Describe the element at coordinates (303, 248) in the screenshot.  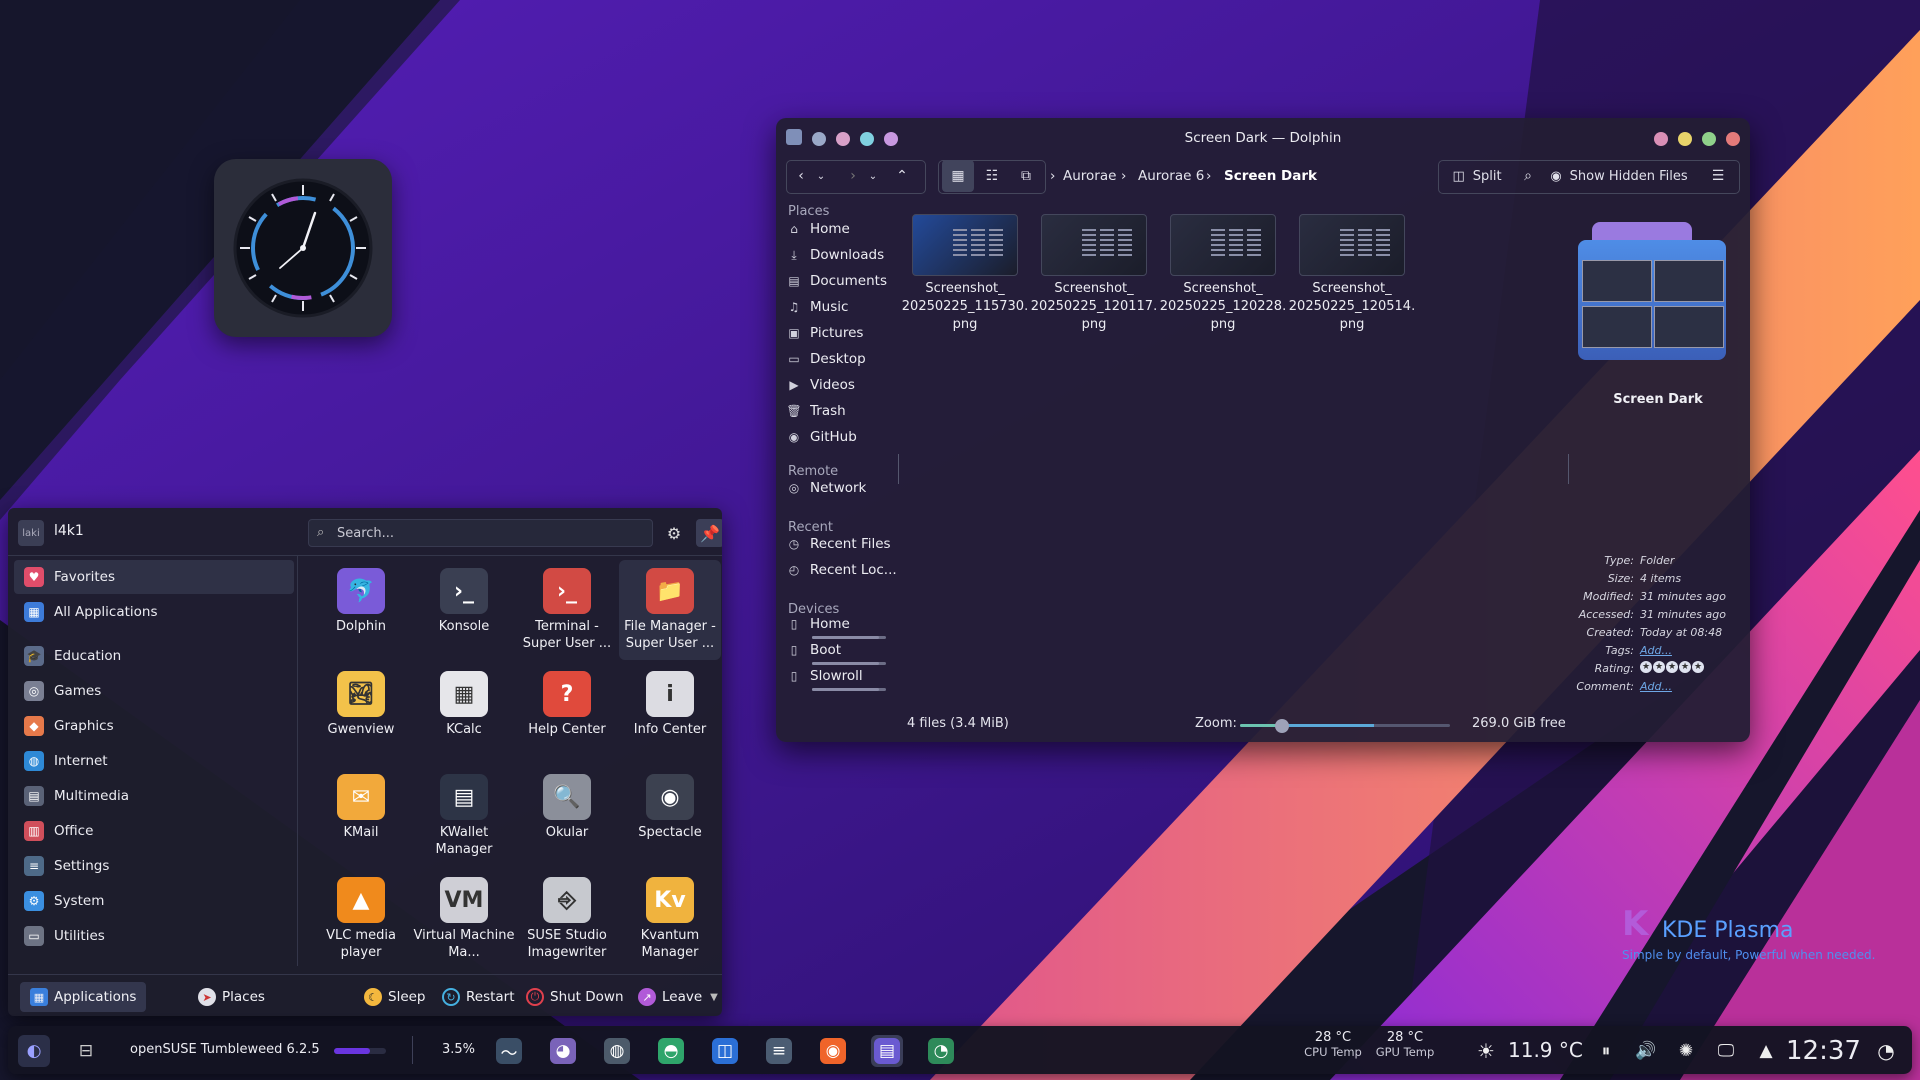
I see `clock-widget` at that location.